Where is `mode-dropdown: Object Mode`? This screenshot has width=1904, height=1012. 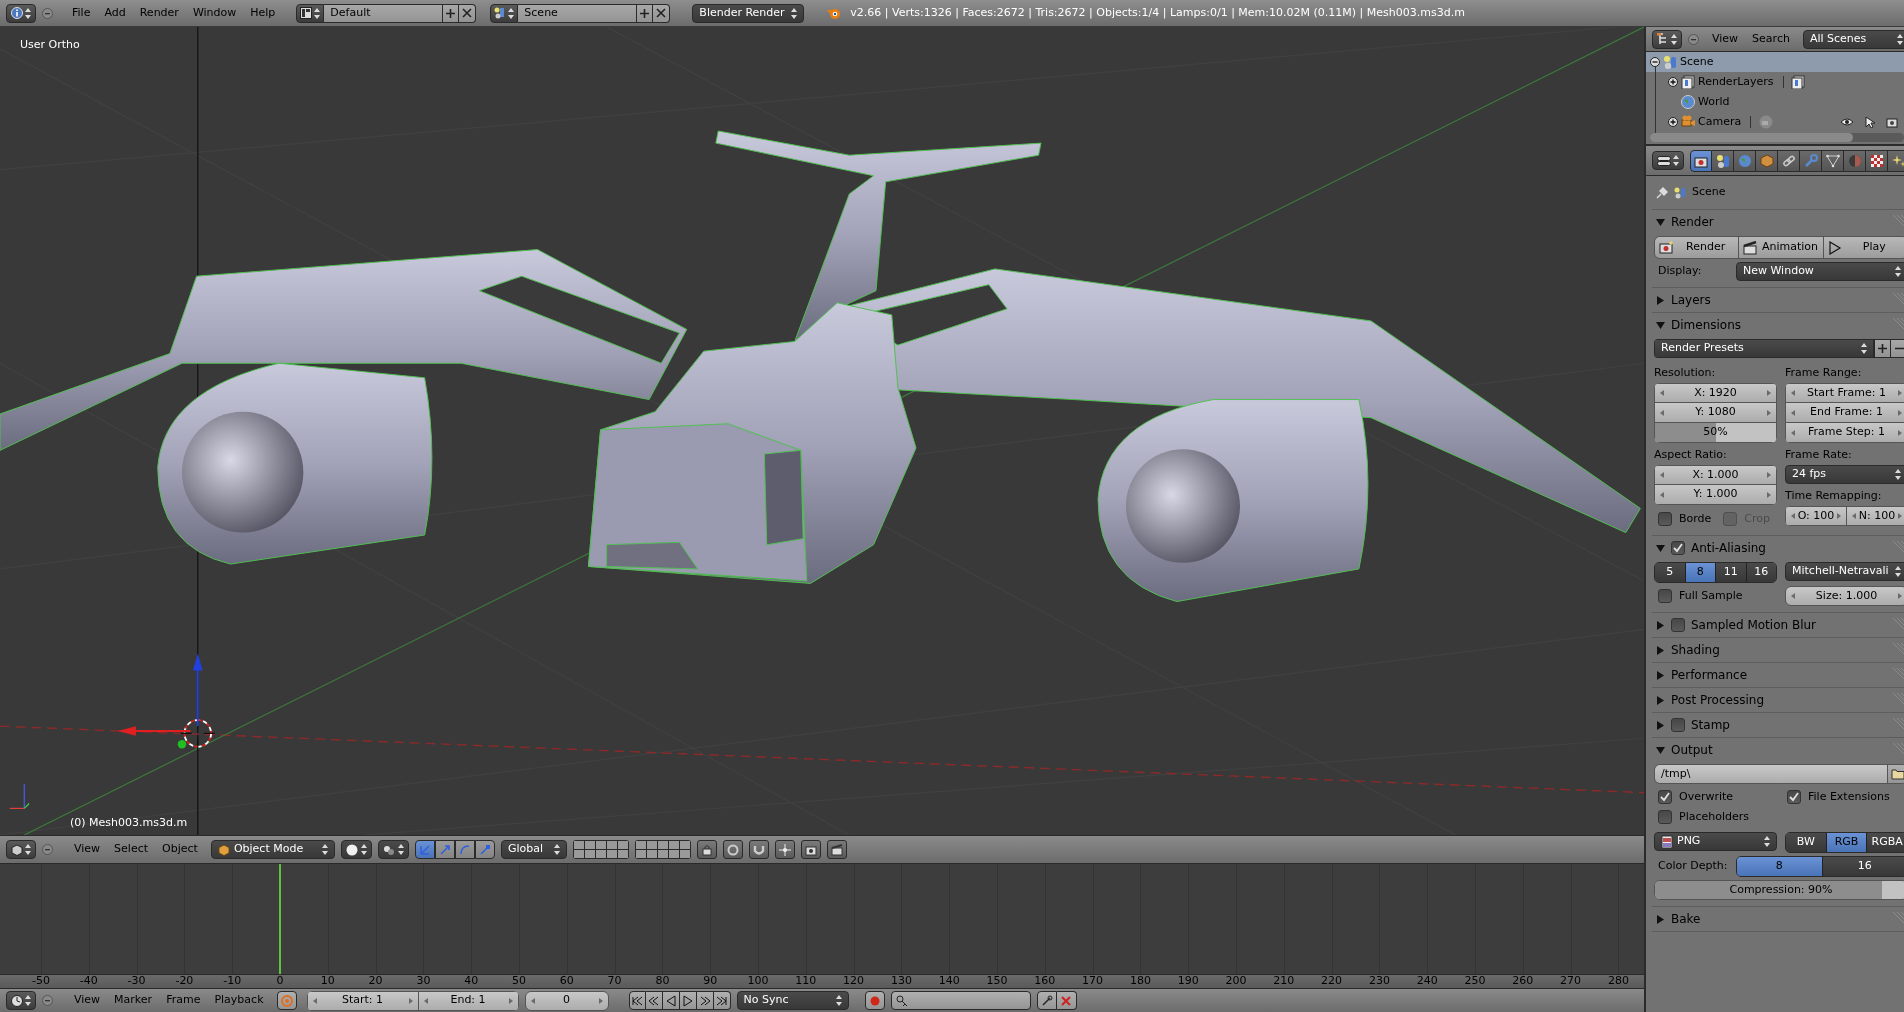 mode-dropdown: Object Mode is located at coordinates (272, 849).